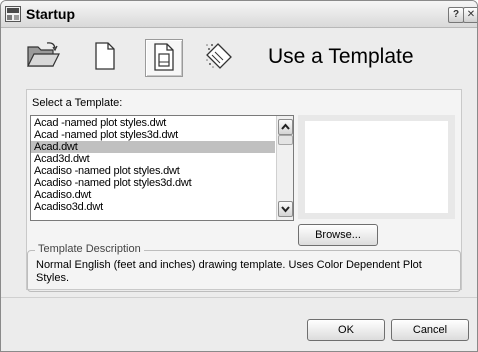 The width and height of the screenshot is (478, 352). I want to click on autocad-app-icon, so click(13, 14).